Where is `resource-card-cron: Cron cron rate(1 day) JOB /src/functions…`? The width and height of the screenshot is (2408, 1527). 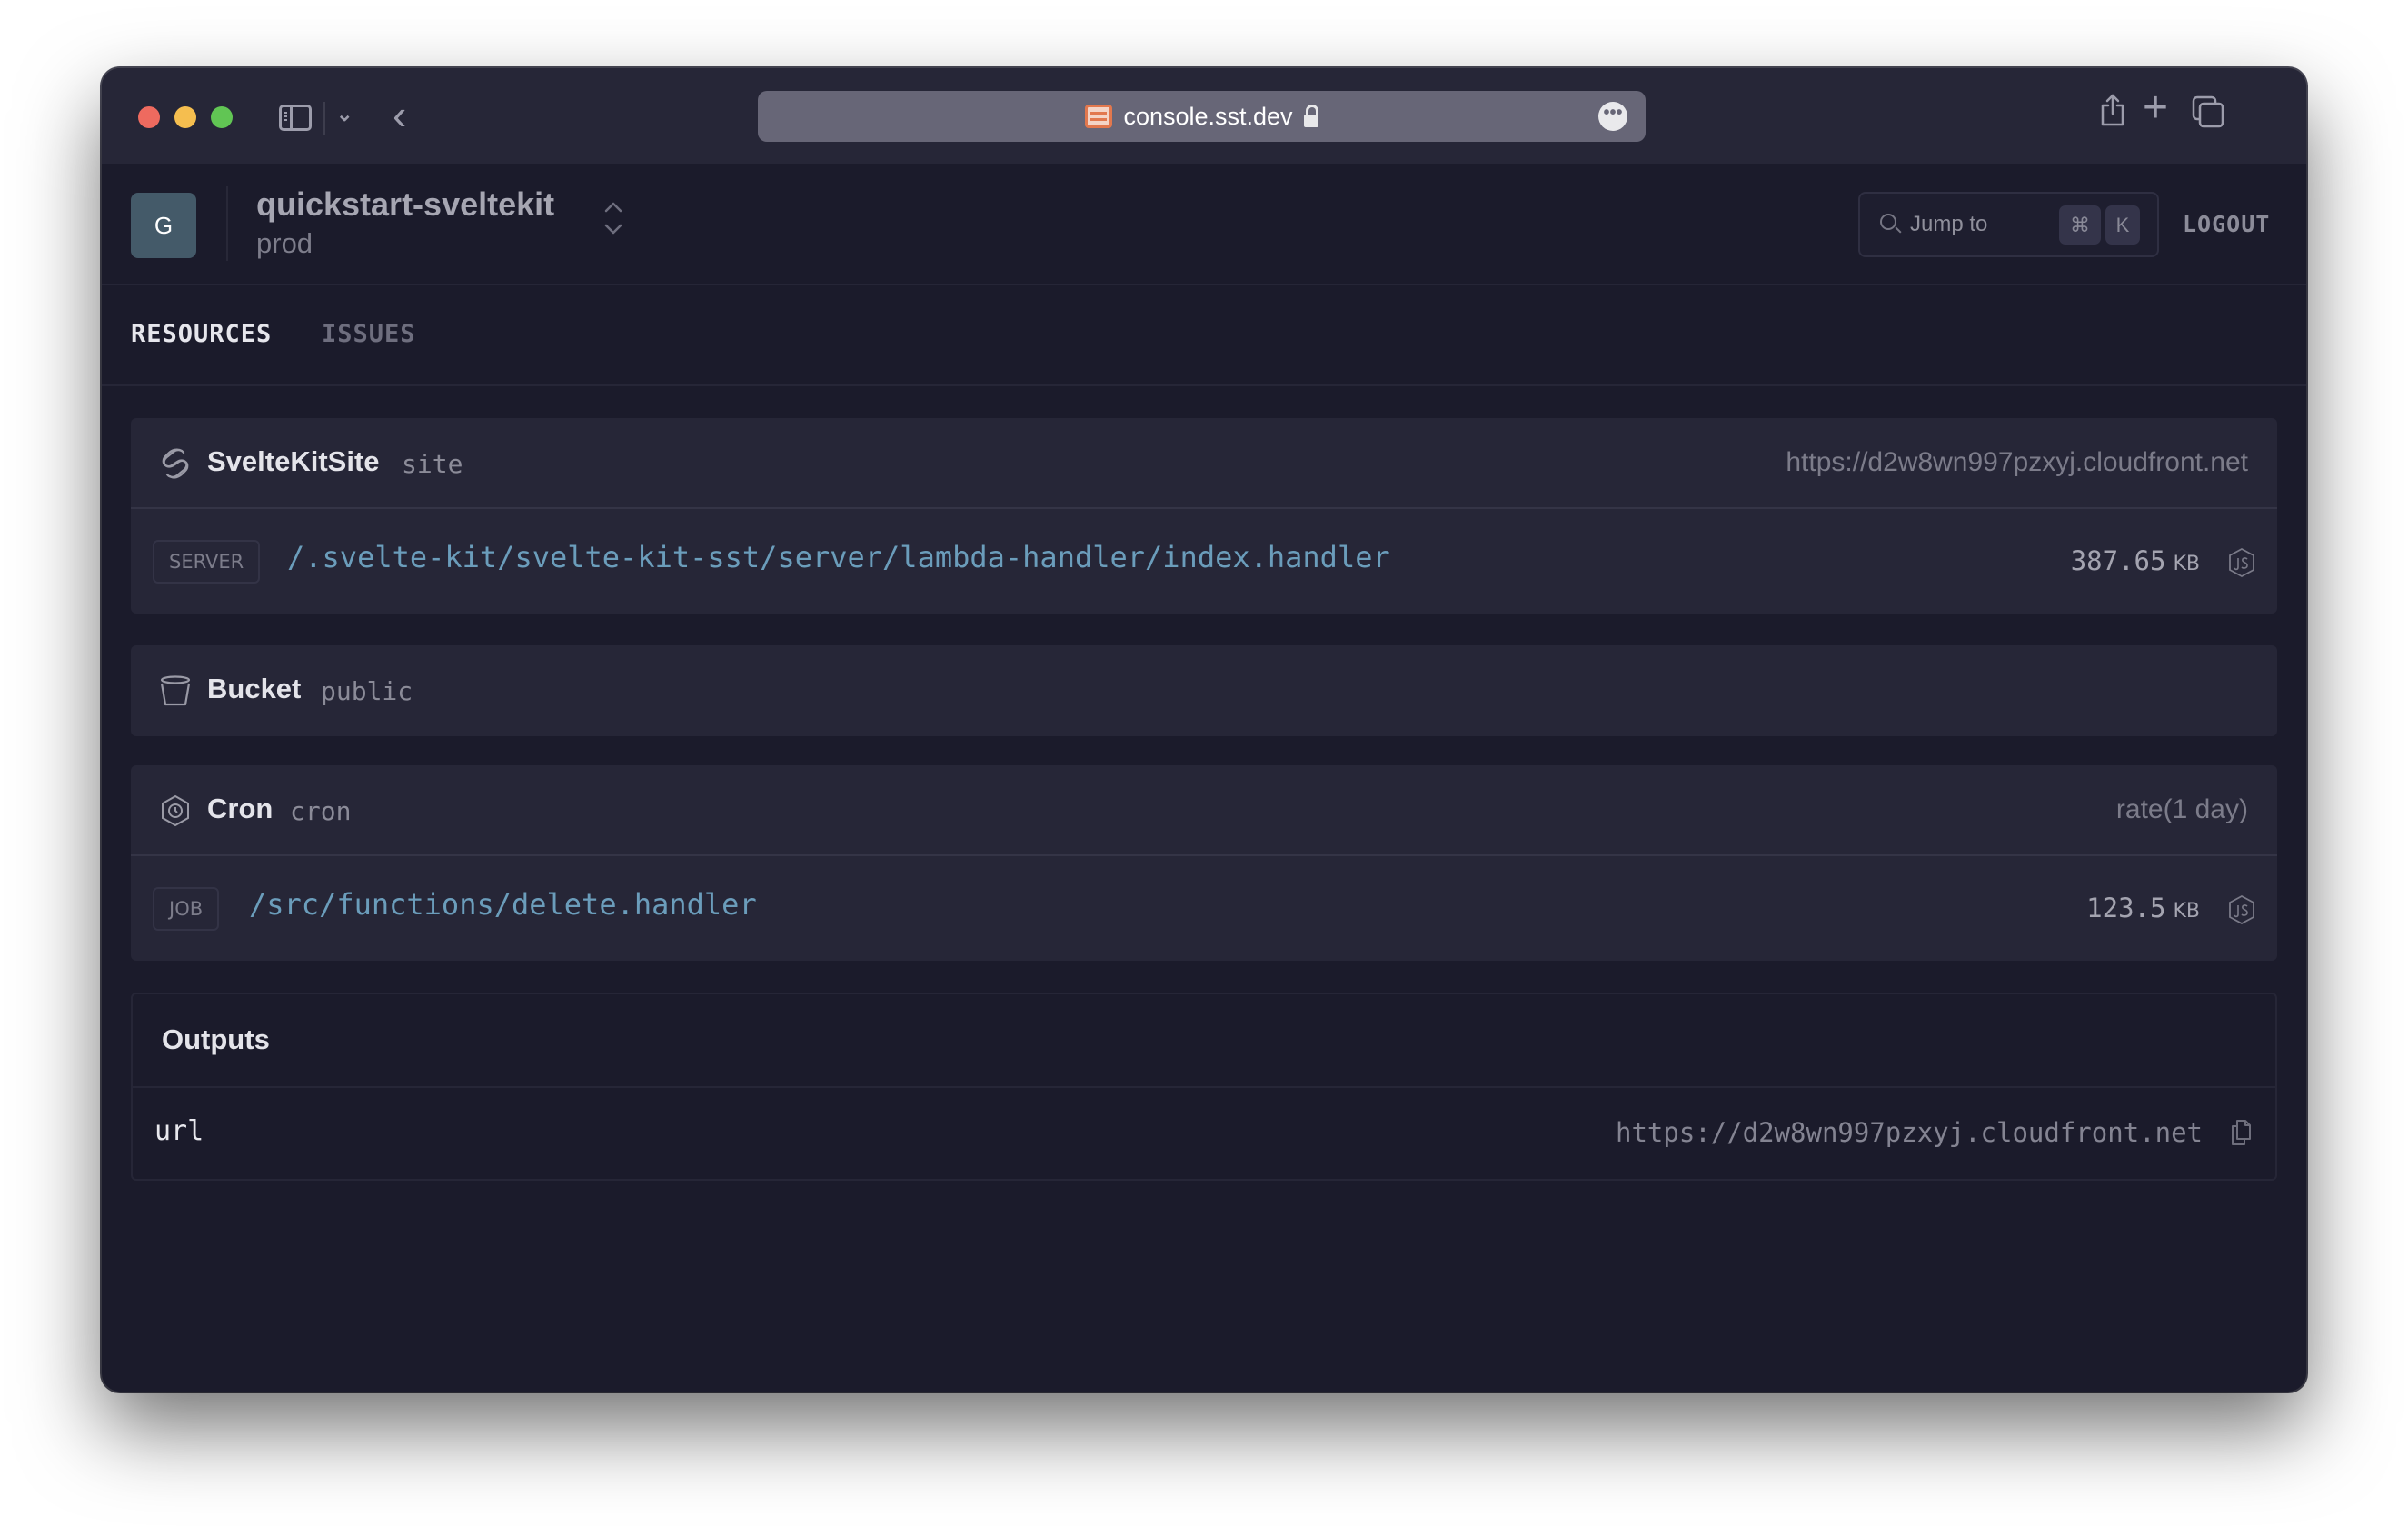
resource-card-cron: Cron cron rate(1 day) JOB /src/functions… is located at coordinates (1204, 863).